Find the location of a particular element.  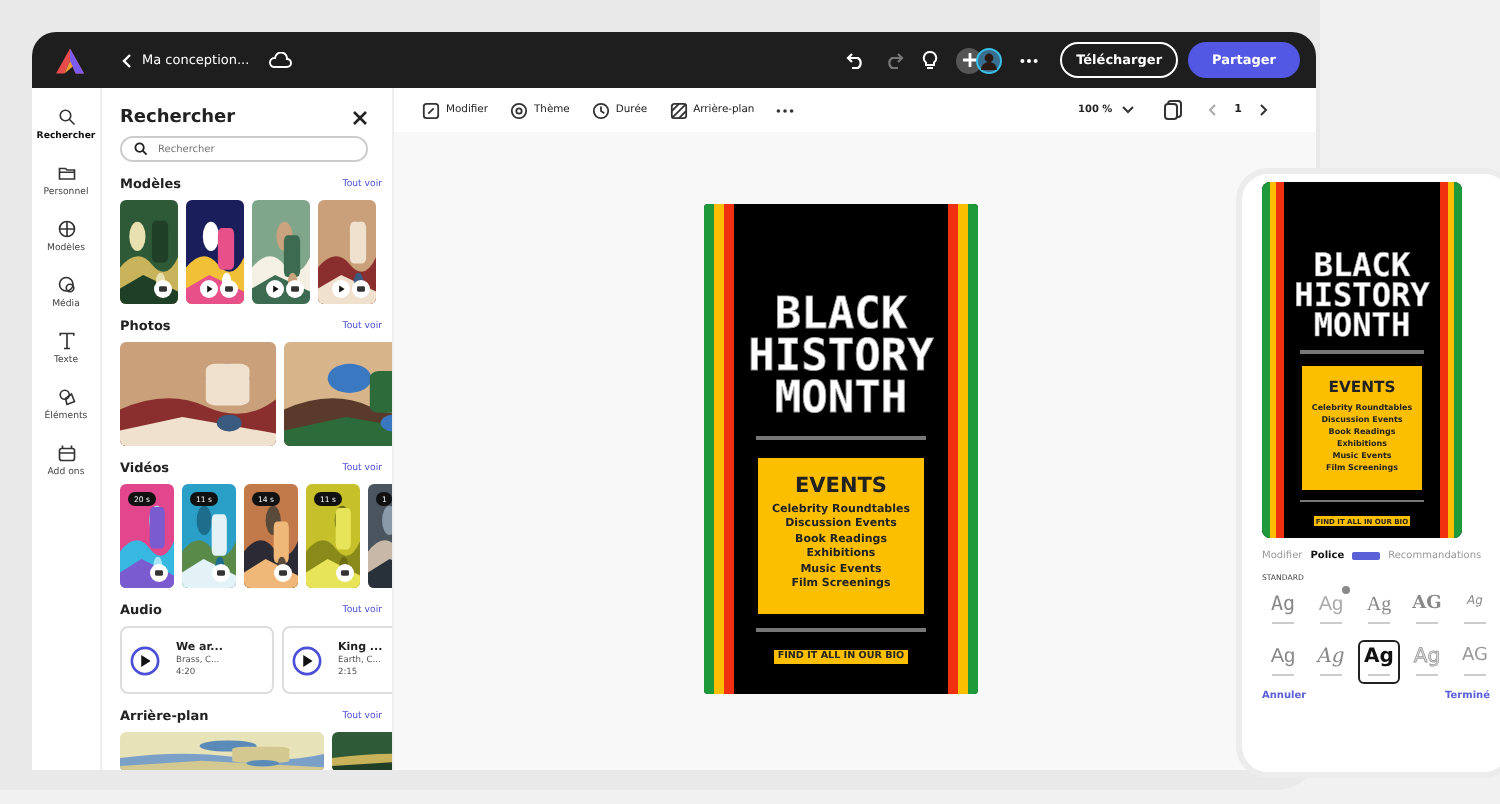

events-heading: EVENTS is located at coordinates (841, 485).